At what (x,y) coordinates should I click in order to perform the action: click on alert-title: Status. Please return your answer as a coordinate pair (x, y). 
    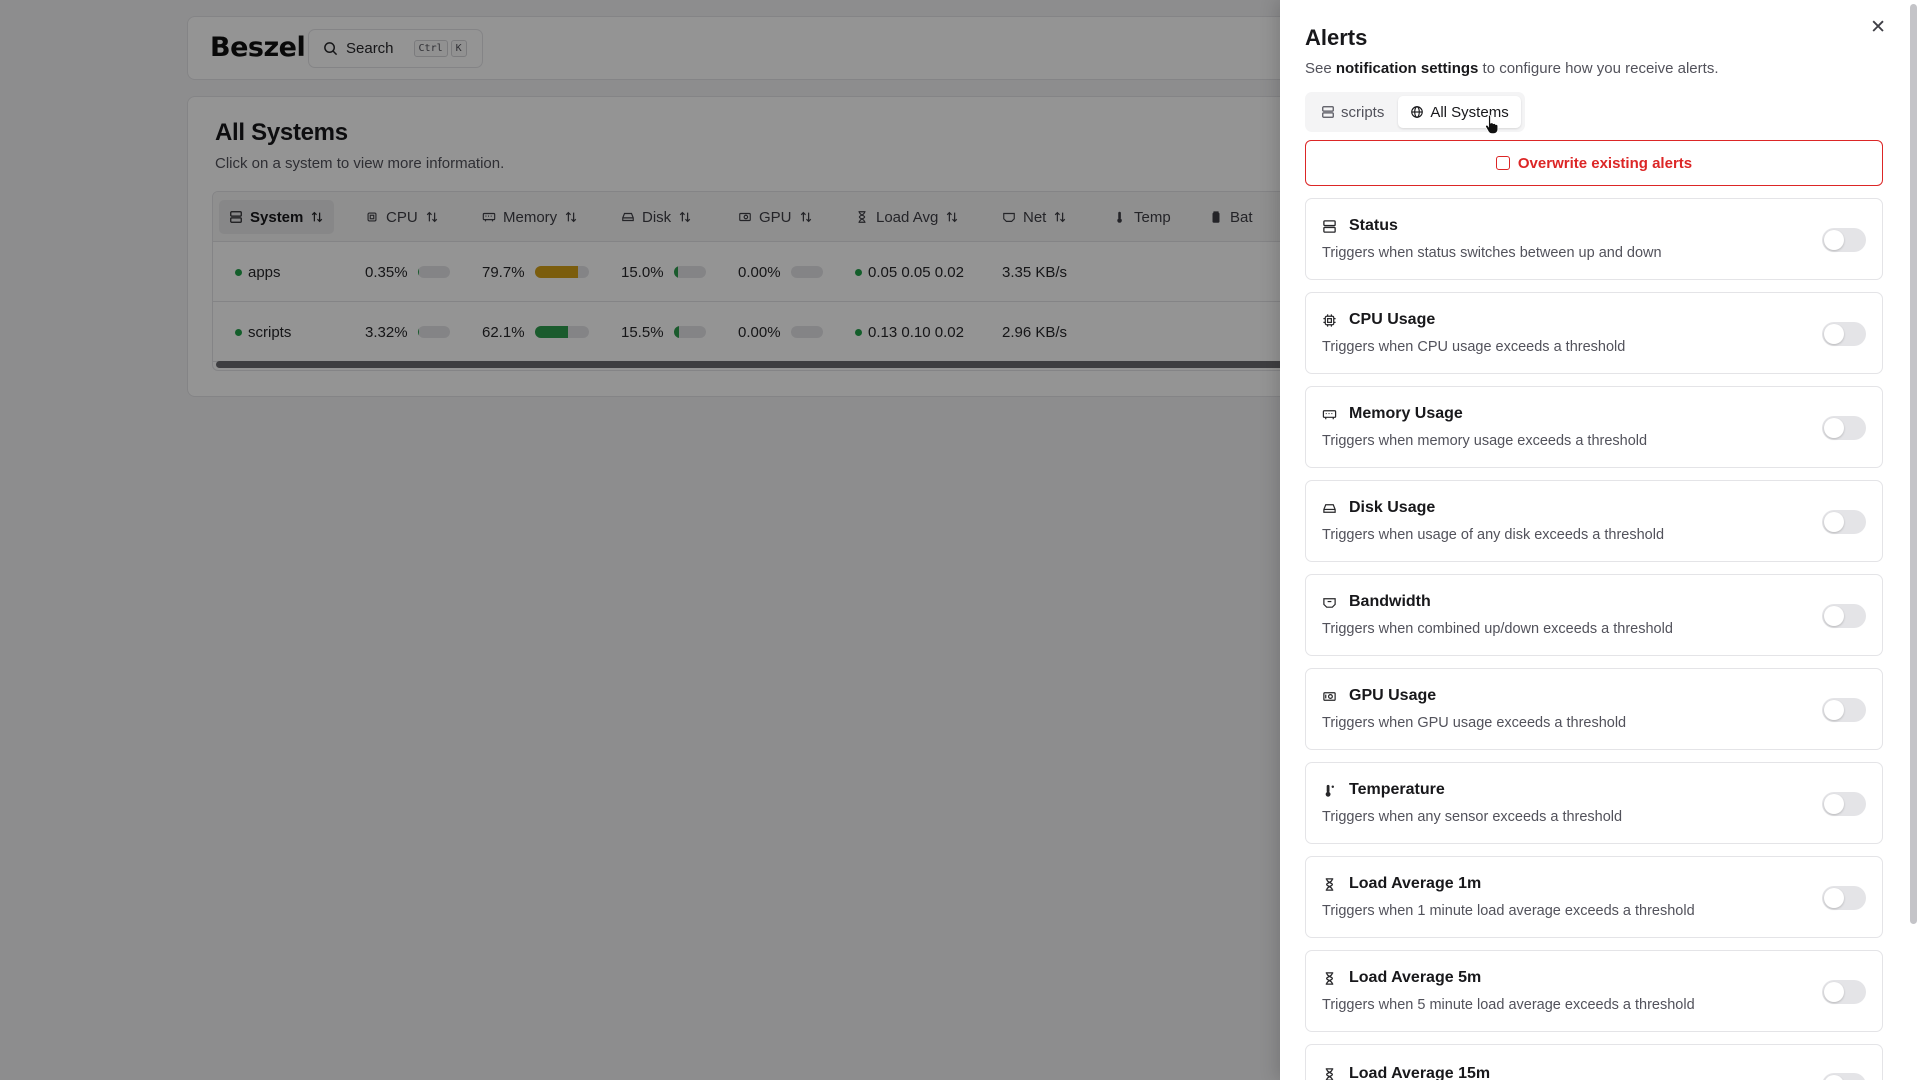
    Looking at the image, I should click on (1373, 225).